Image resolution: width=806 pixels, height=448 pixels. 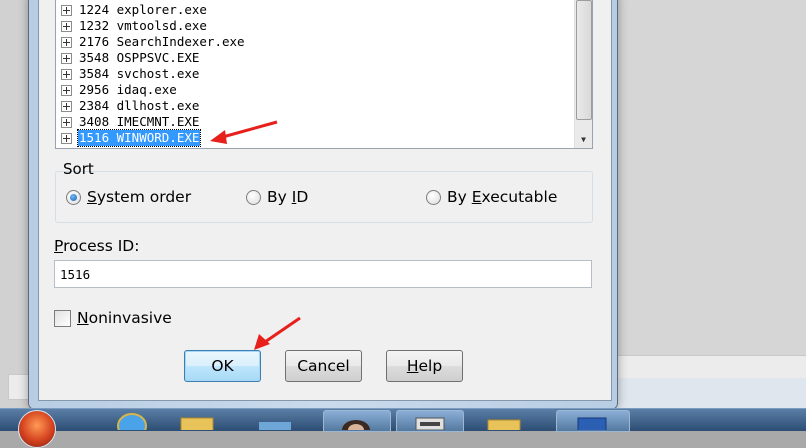 I want to click on process-label: 3584 svchost.exe, so click(x=139, y=73).